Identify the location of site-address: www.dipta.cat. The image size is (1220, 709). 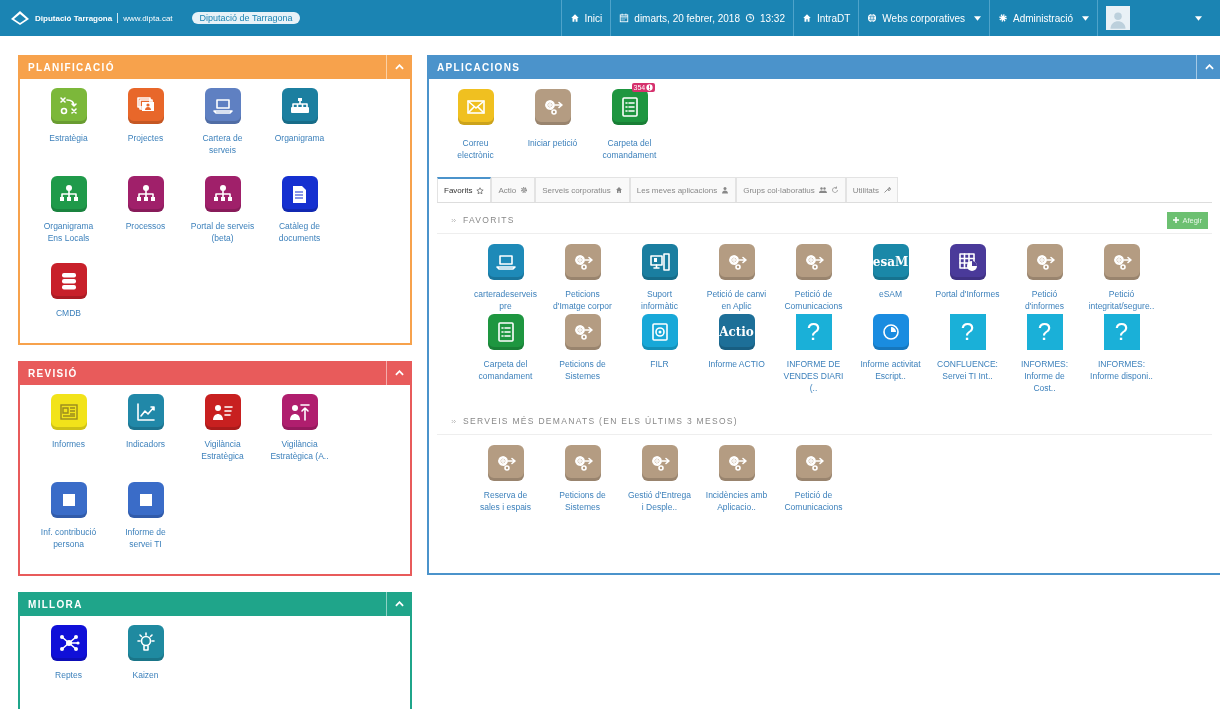
(148, 18).